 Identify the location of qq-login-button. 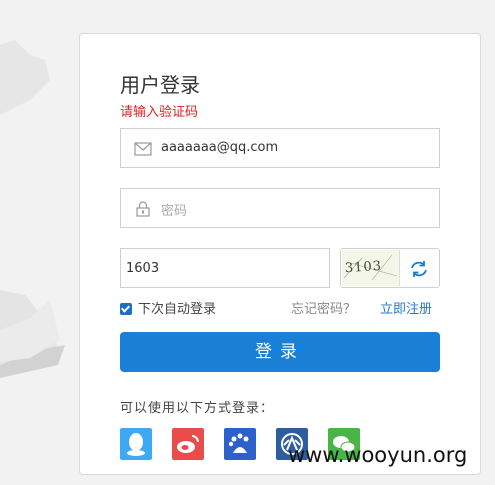
(136, 444).